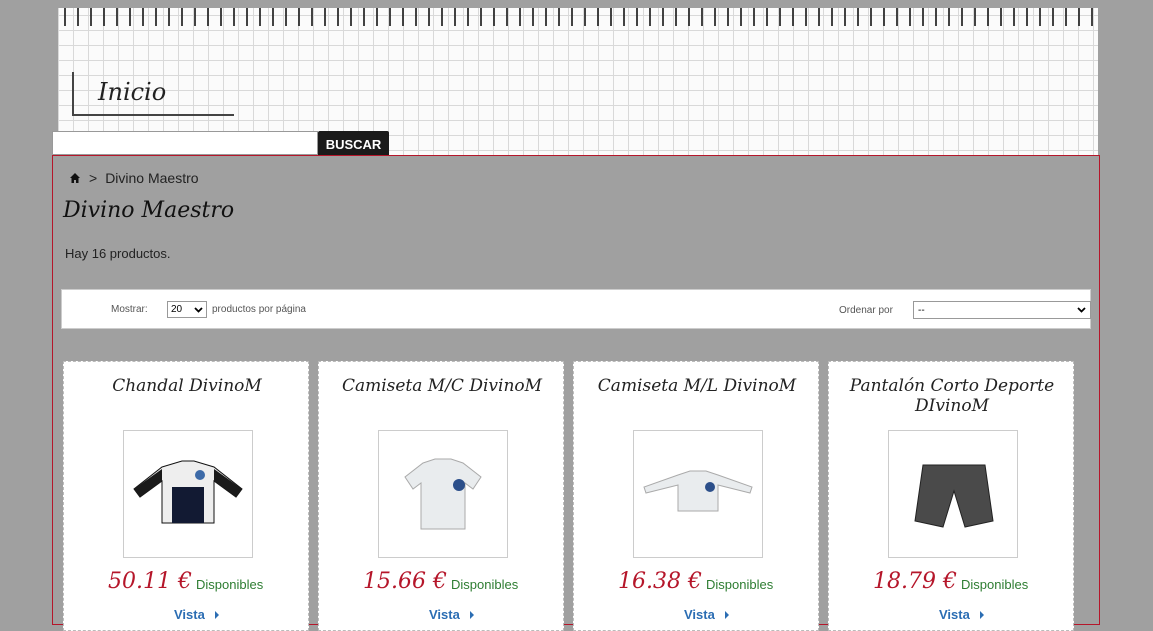 Image resolution: width=1153 pixels, height=631 pixels. I want to click on search-input, so click(185, 143).